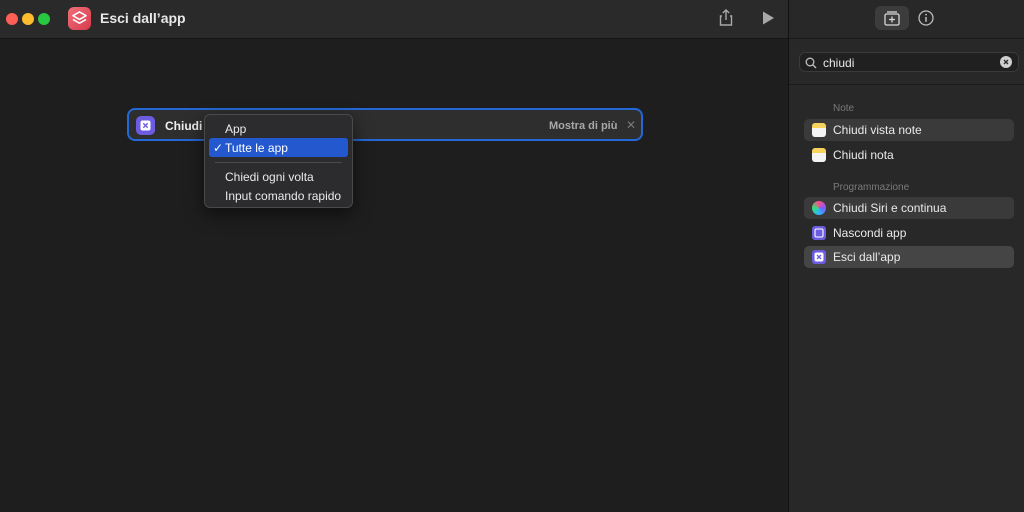 This screenshot has height=512, width=1024. What do you see at coordinates (1006, 62) in the screenshot?
I see `clear-icon` at bounding box center [1006, 62].